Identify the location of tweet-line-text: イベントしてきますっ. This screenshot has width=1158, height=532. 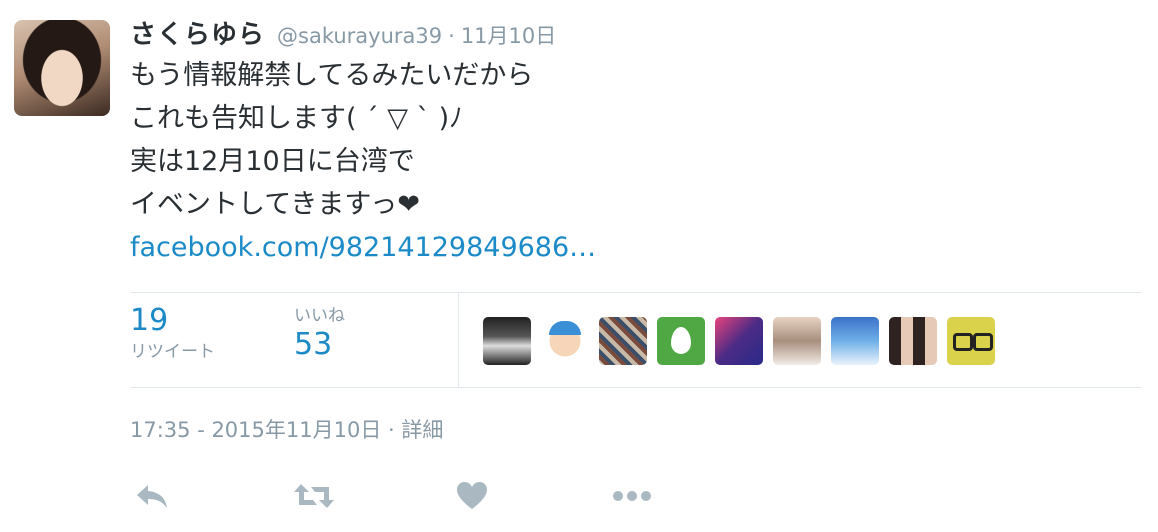
(264, 204).